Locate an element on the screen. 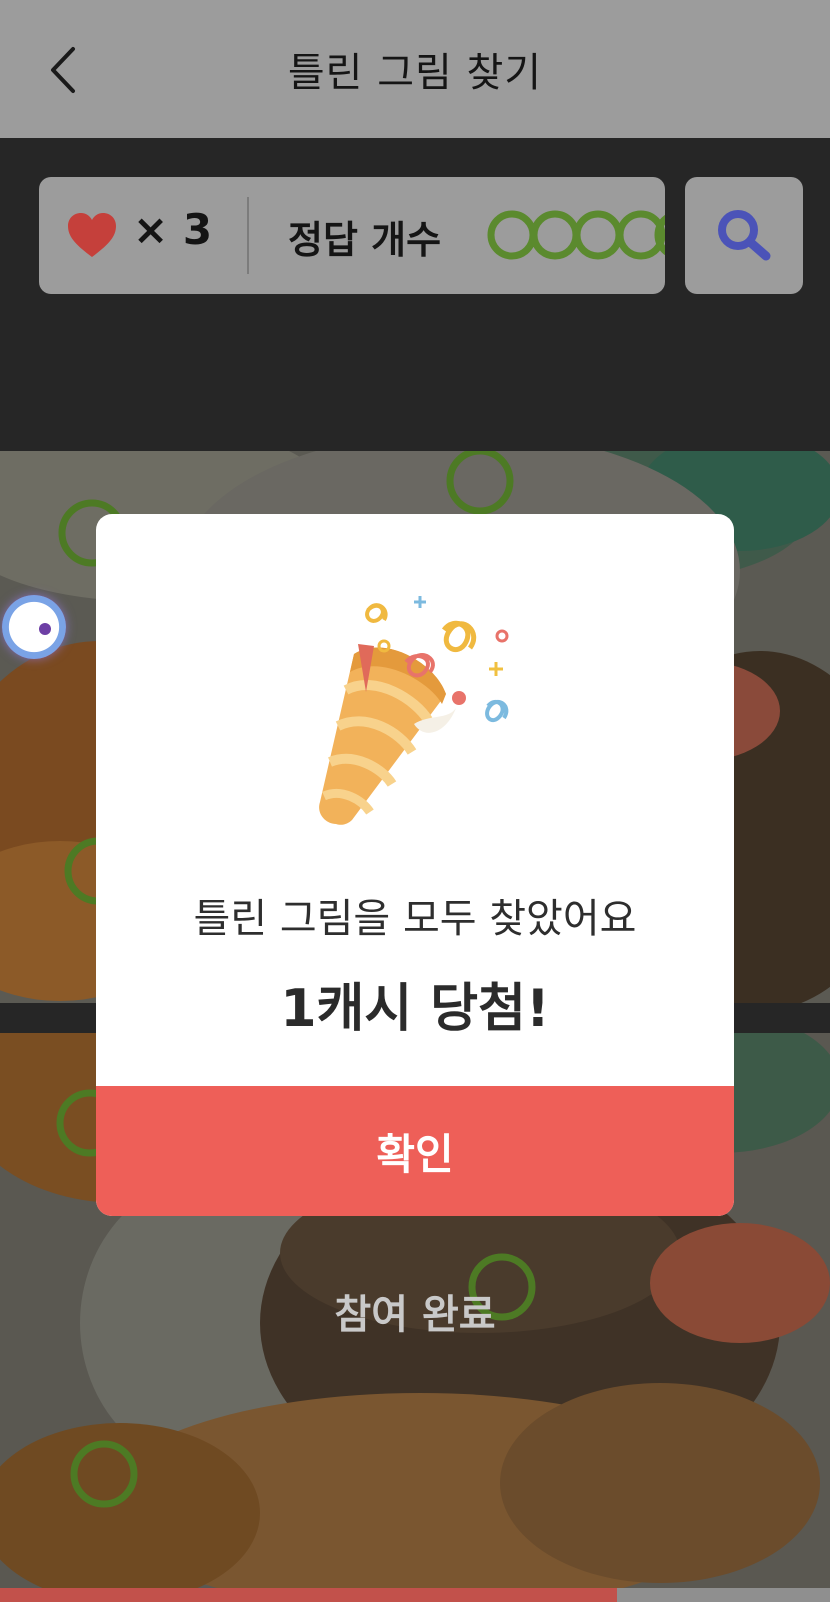 Image resolution: width=830 pixels, height=1602 pixels. chevron-left-icon is located at coordinates (63, 70).